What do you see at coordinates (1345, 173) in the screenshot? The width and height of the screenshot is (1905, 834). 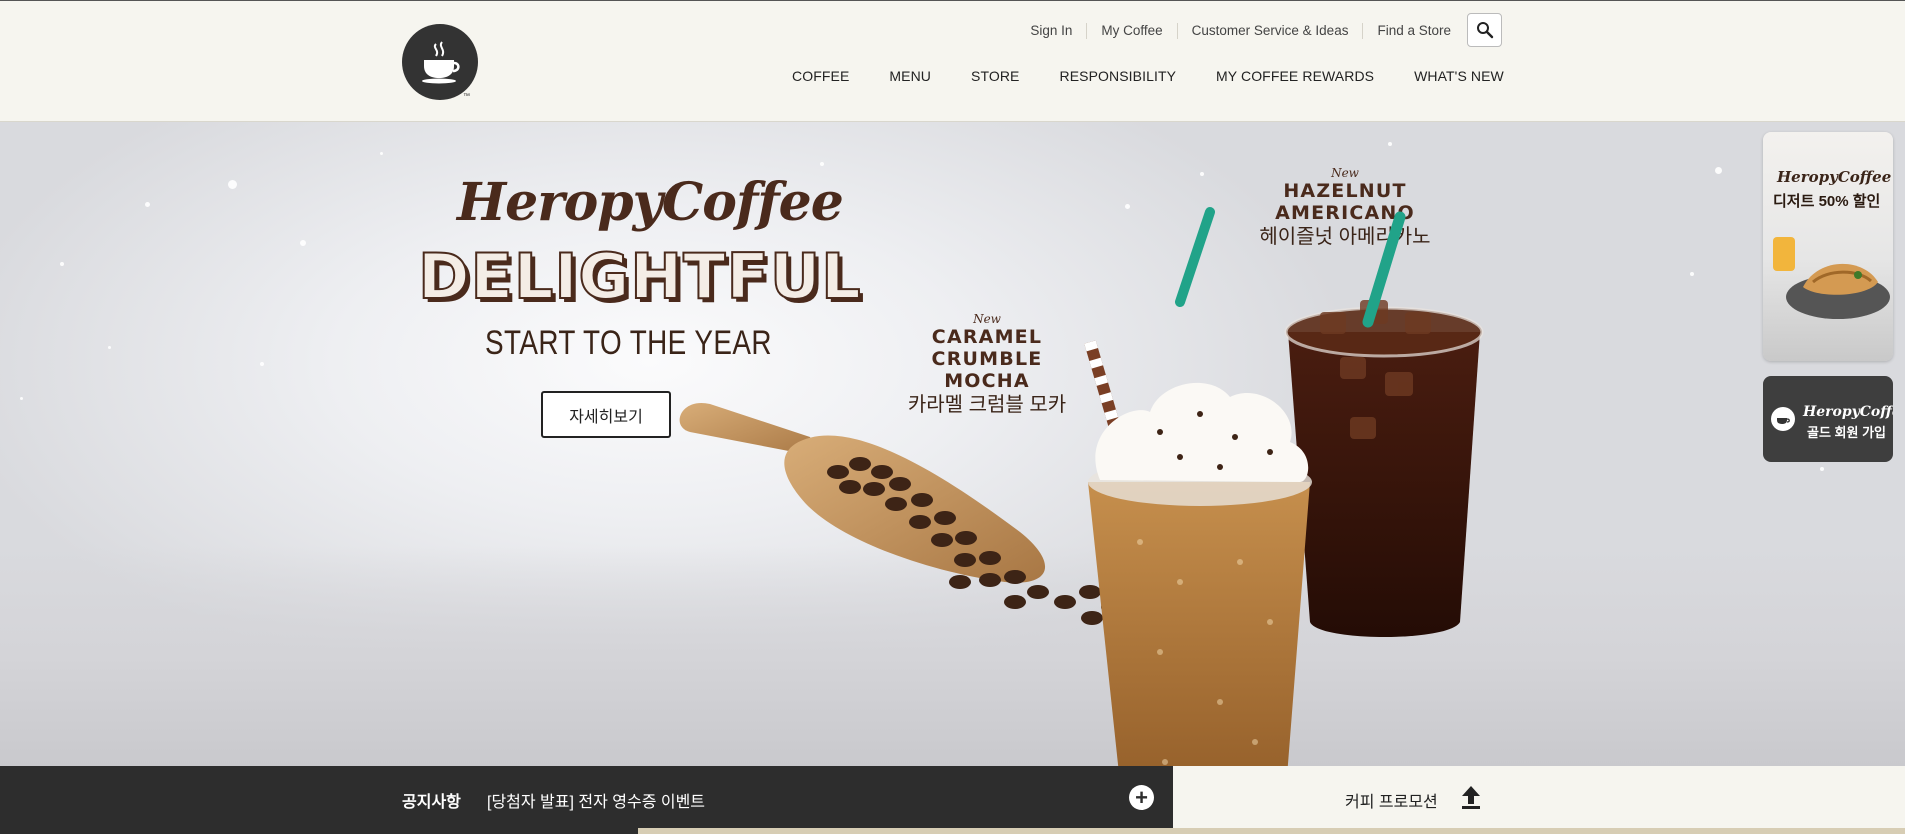 I see `new-badge: New` at bounding box center [1345, 173].